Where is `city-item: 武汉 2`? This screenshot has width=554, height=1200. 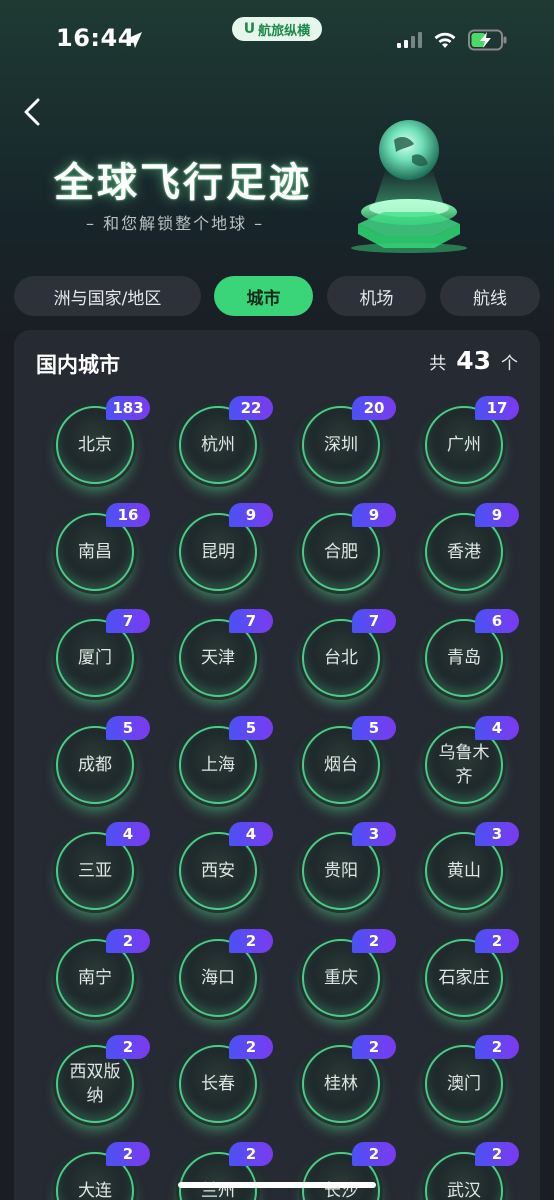 city-item: 武汉 2 is located at coordinates (472, 1170).